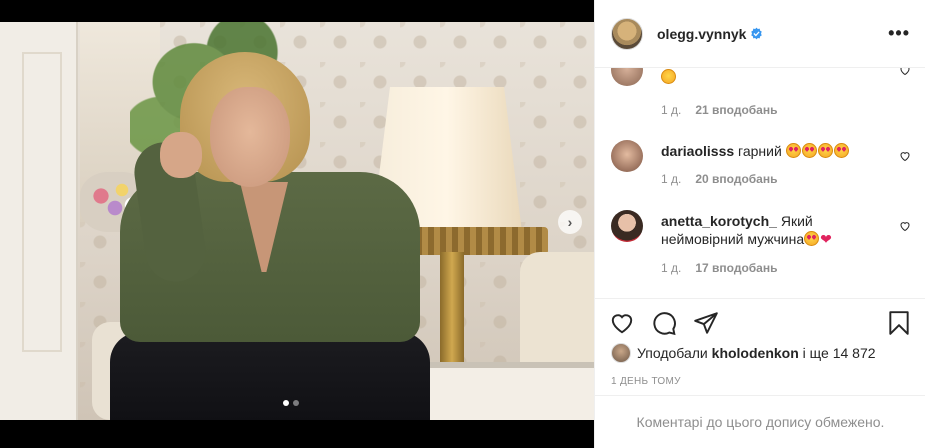 This screenshot has width=925, height=448. Describe the element at coordinates (736, 110) in the screenshot. I see `comment-likes: 21 вподобань` at that location.